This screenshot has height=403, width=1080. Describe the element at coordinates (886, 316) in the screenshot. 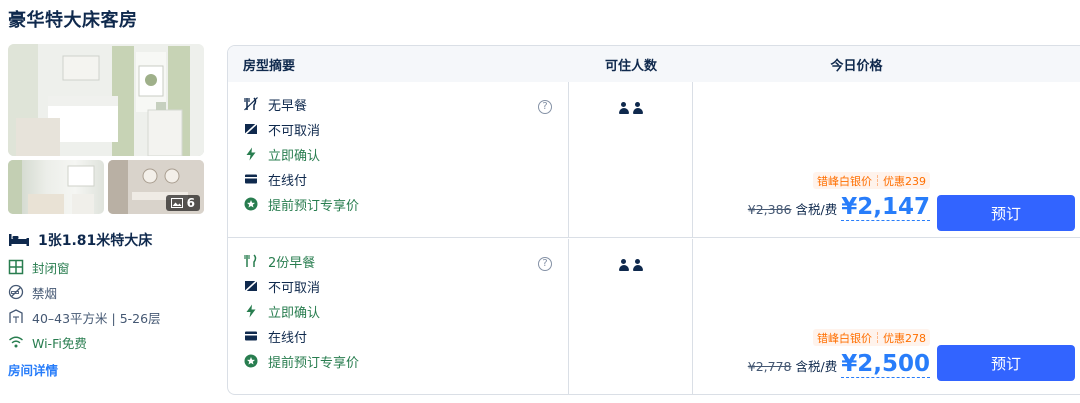

I see `price-cell: 错峰白银价 优惠278 ¥2,778 含税/费 ¥2,500 预订` at that location.